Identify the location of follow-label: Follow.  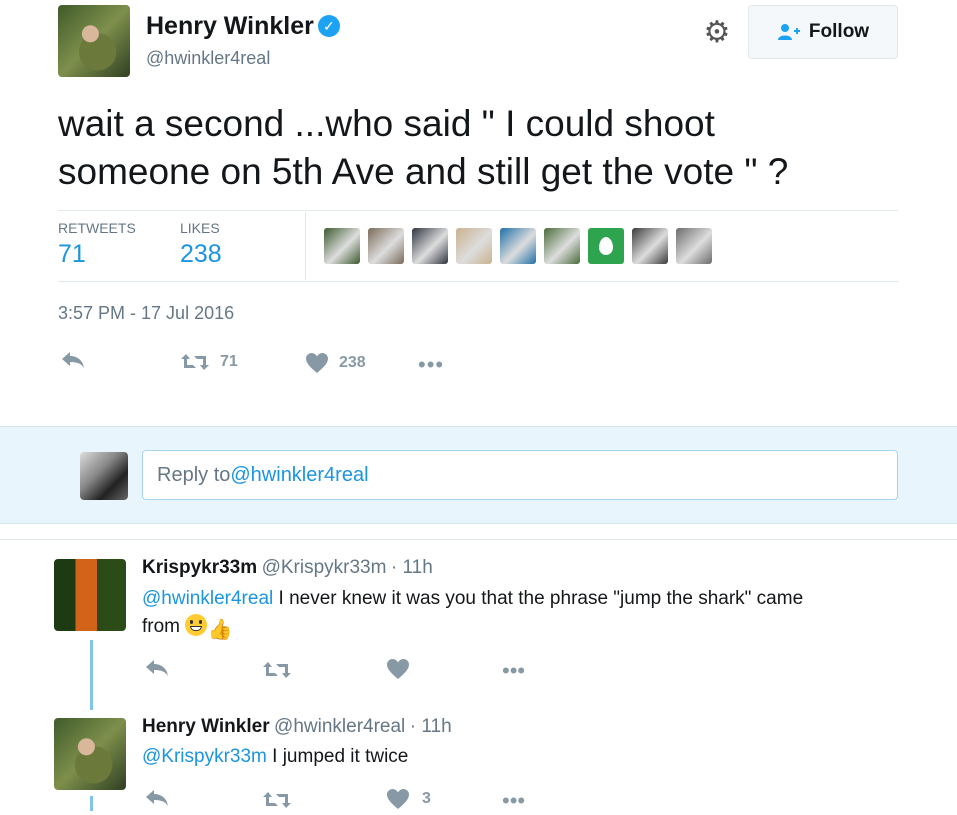
(839, 31).